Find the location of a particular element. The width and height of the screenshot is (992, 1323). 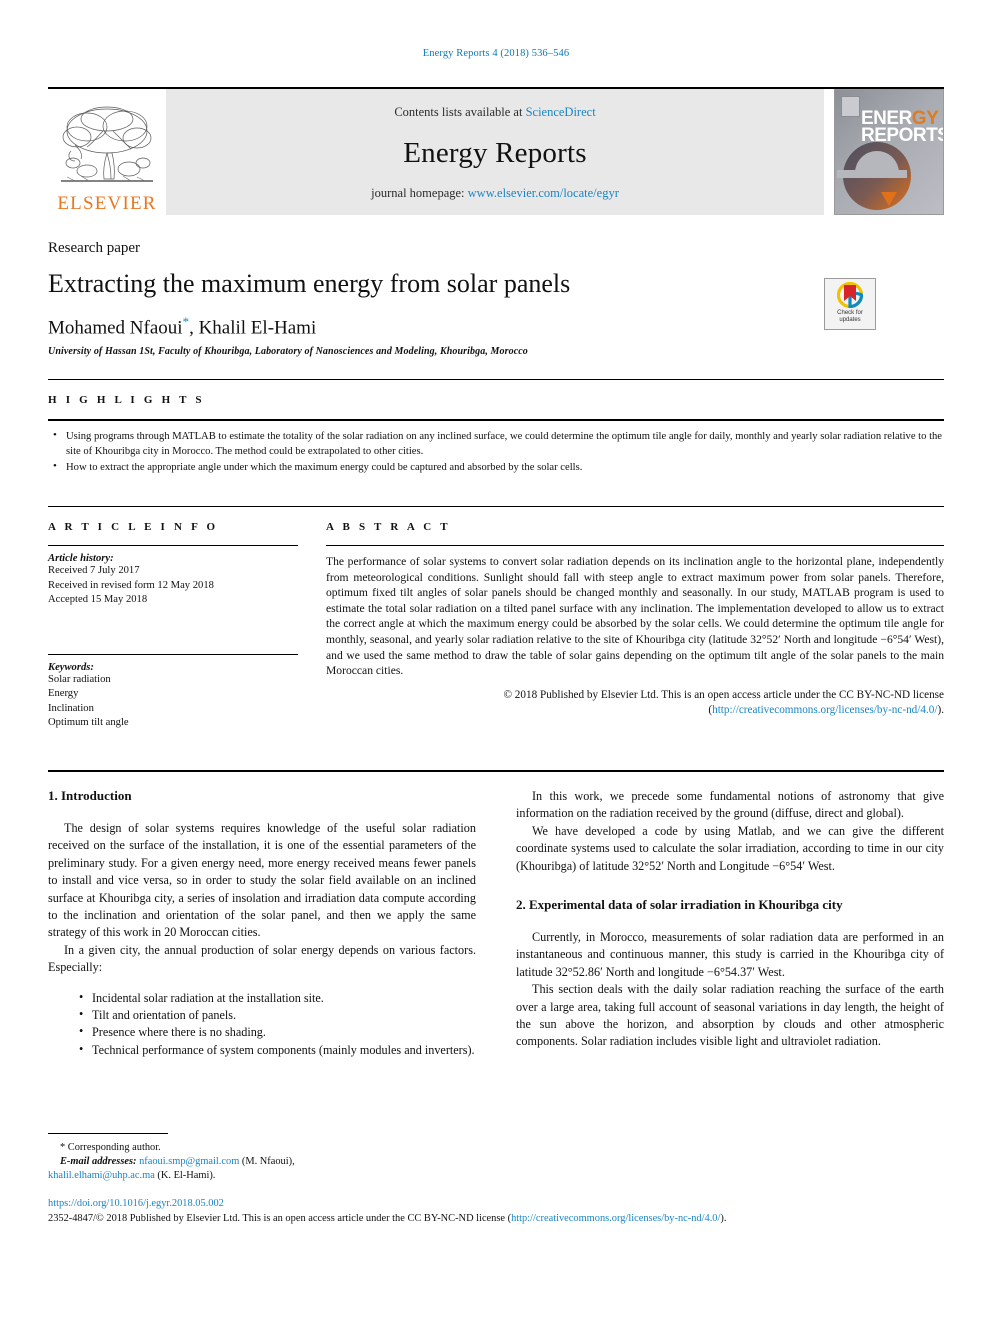

email-link-elhami: khalil.elhami@uhp.ac.ma is located at coordinates (101, 1175).